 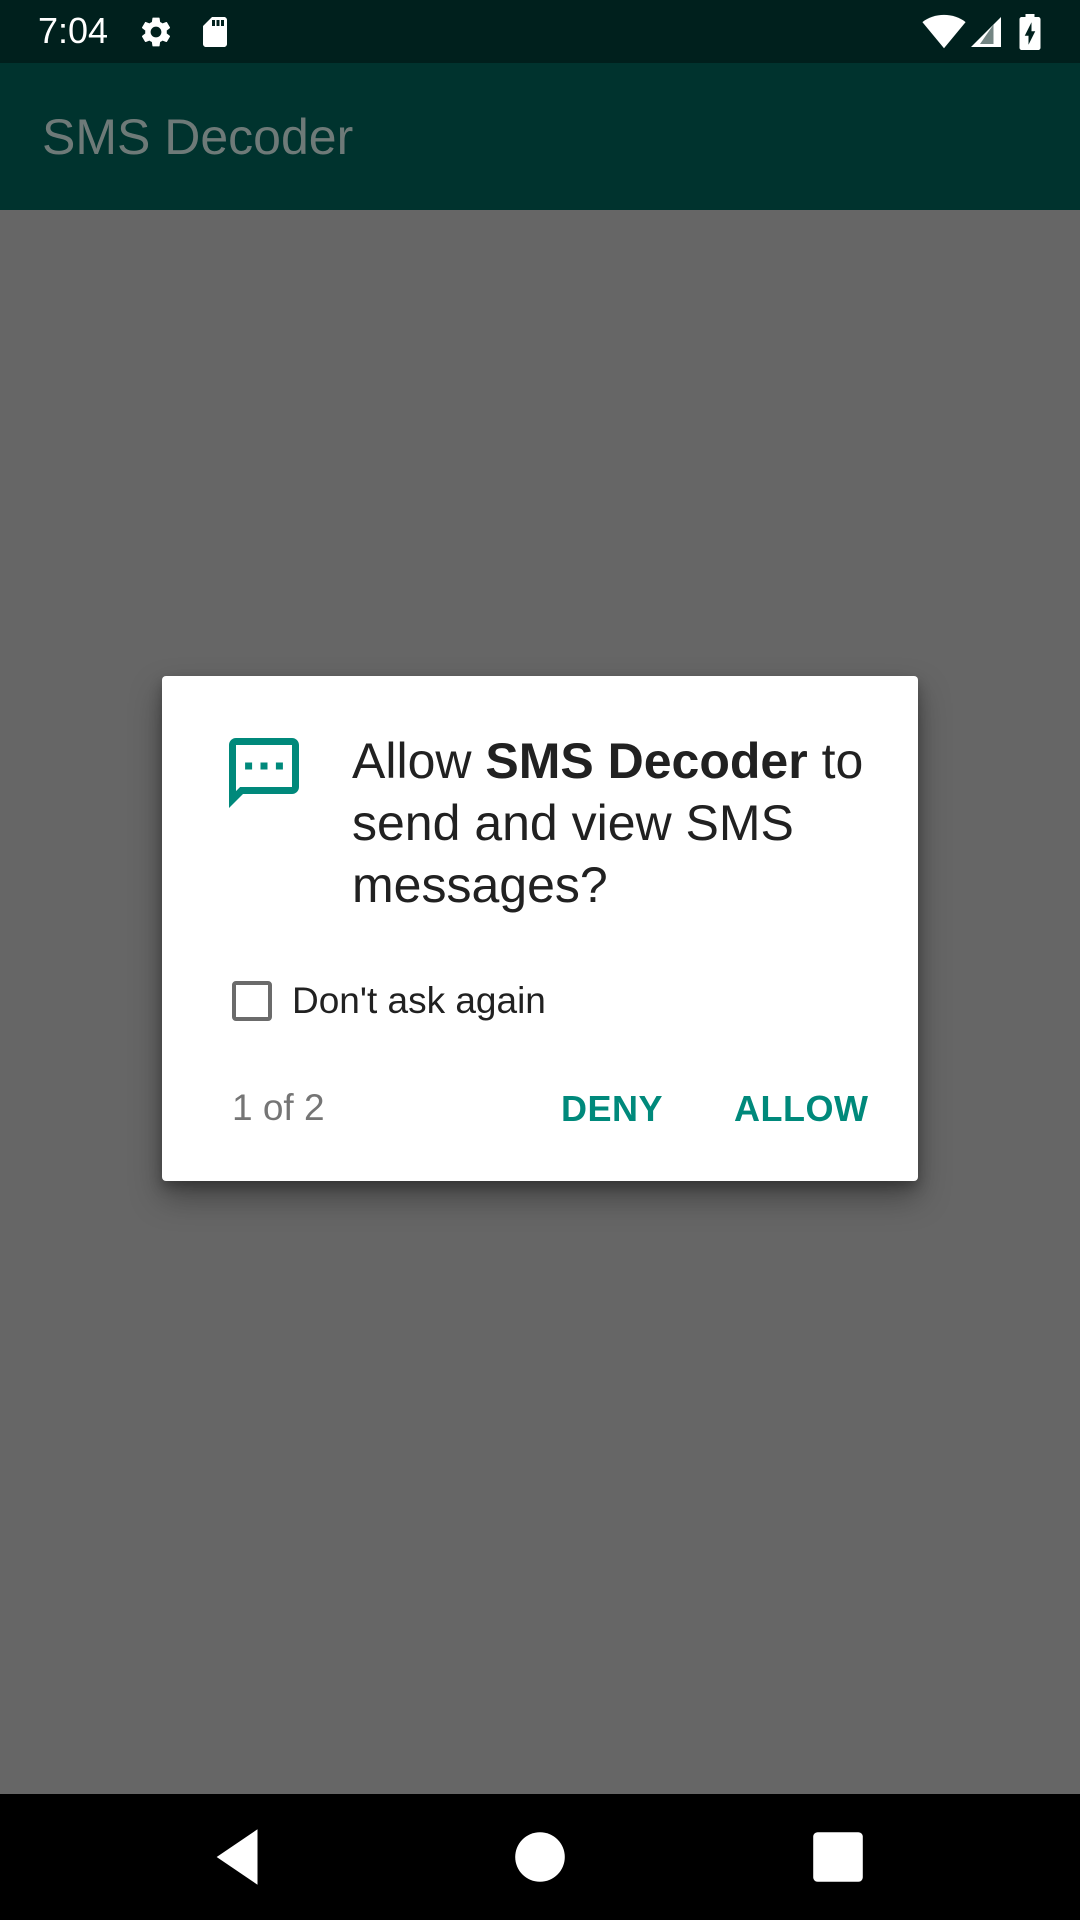 I want to click on wifi-icon, so click(x=944, y=31).